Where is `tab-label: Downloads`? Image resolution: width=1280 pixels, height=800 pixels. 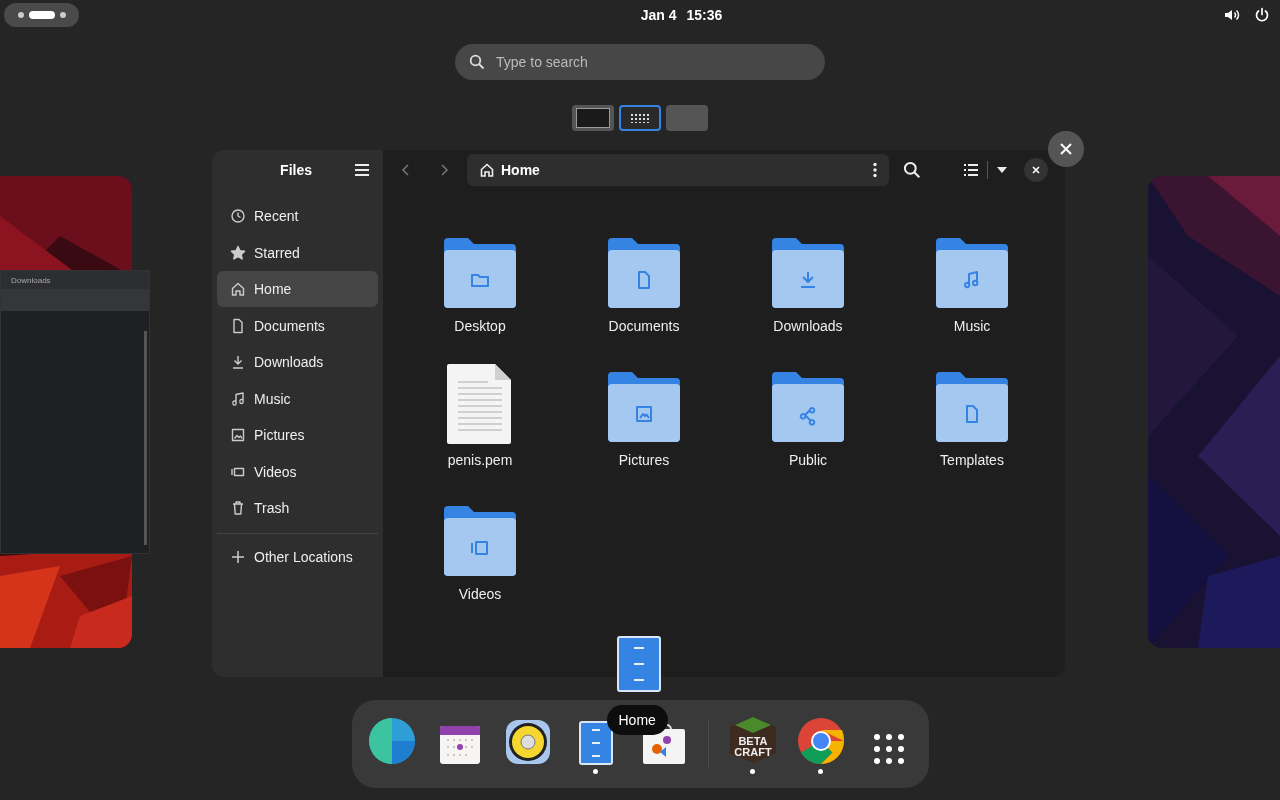
tab-label: Downloads is located at coordinates (31, 280).